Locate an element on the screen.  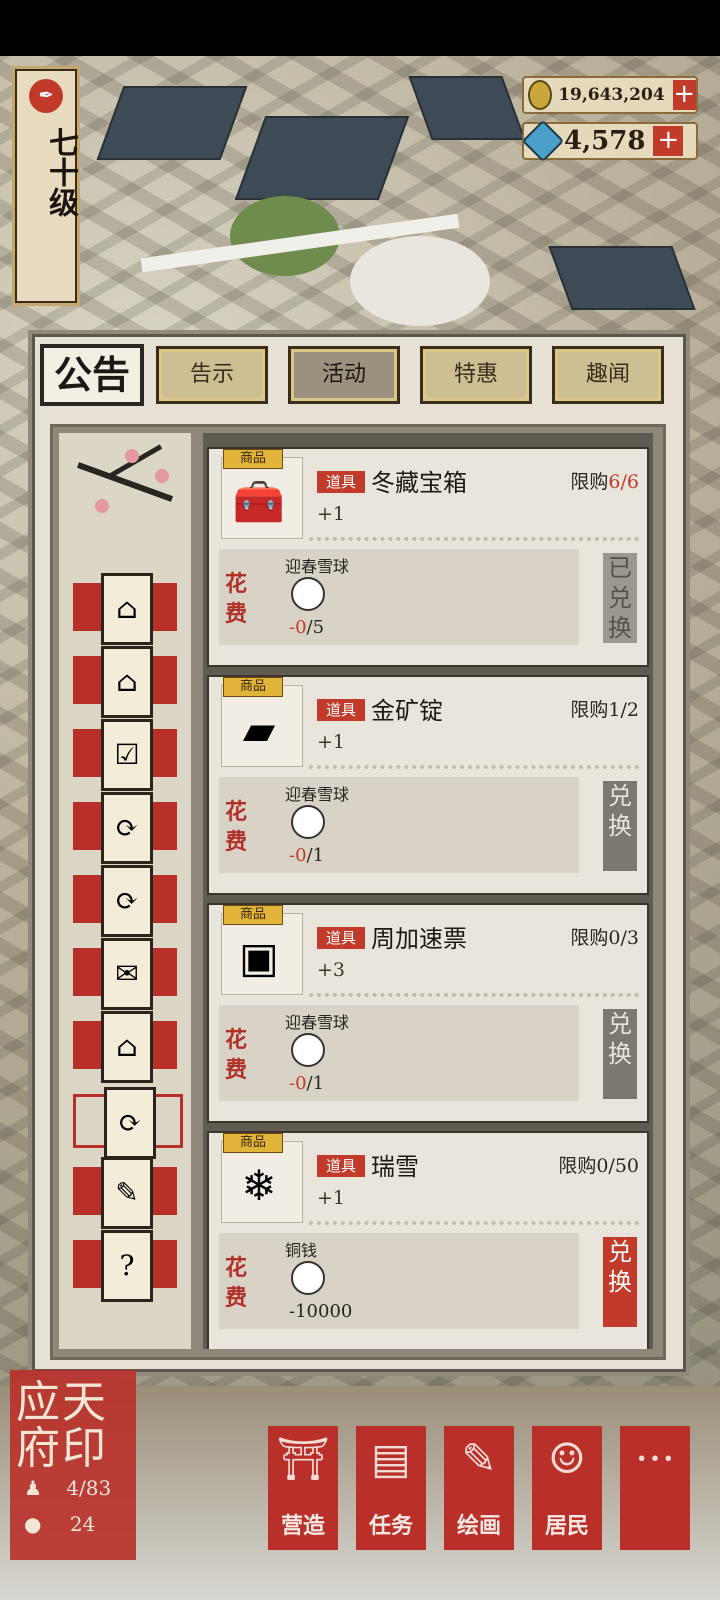
mystery-bag-icon: ? is located at coordinates (127, 1266).